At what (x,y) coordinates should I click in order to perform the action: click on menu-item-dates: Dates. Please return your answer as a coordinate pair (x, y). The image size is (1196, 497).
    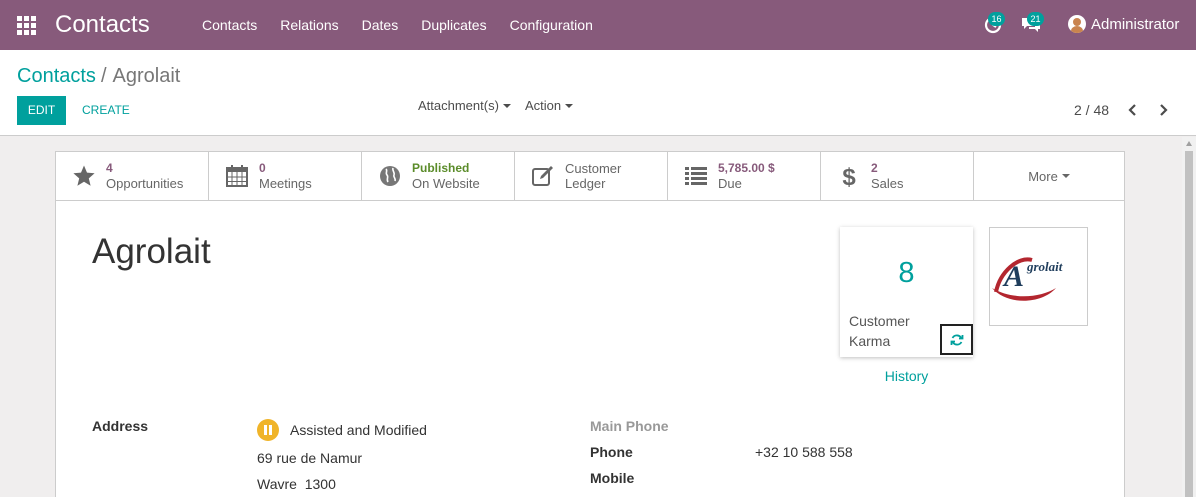
    Looking at the image, I should click on (380, 25).